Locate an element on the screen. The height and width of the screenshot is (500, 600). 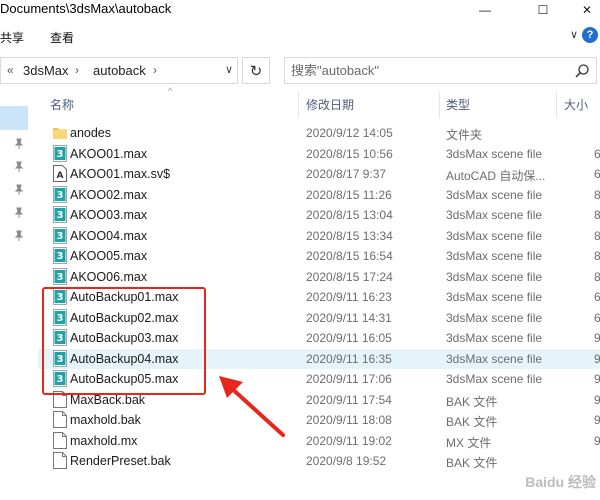
column-size: 大小 is located at coordinates (576, 104).